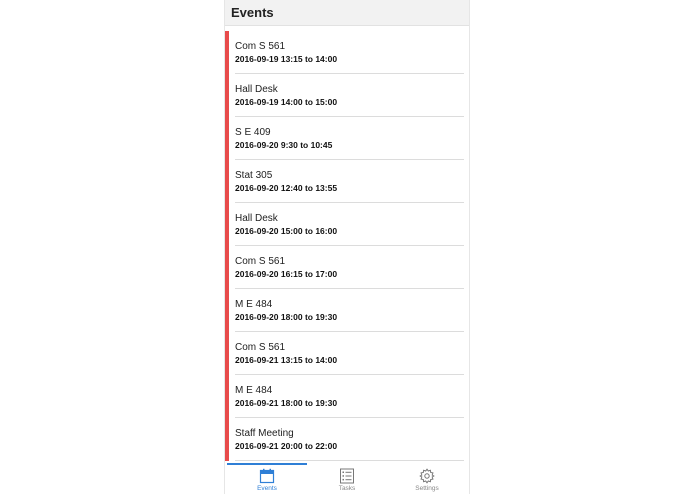  I want to click on event-time: 2016-09-21 18:00 to 19:30, so click(286, 403).